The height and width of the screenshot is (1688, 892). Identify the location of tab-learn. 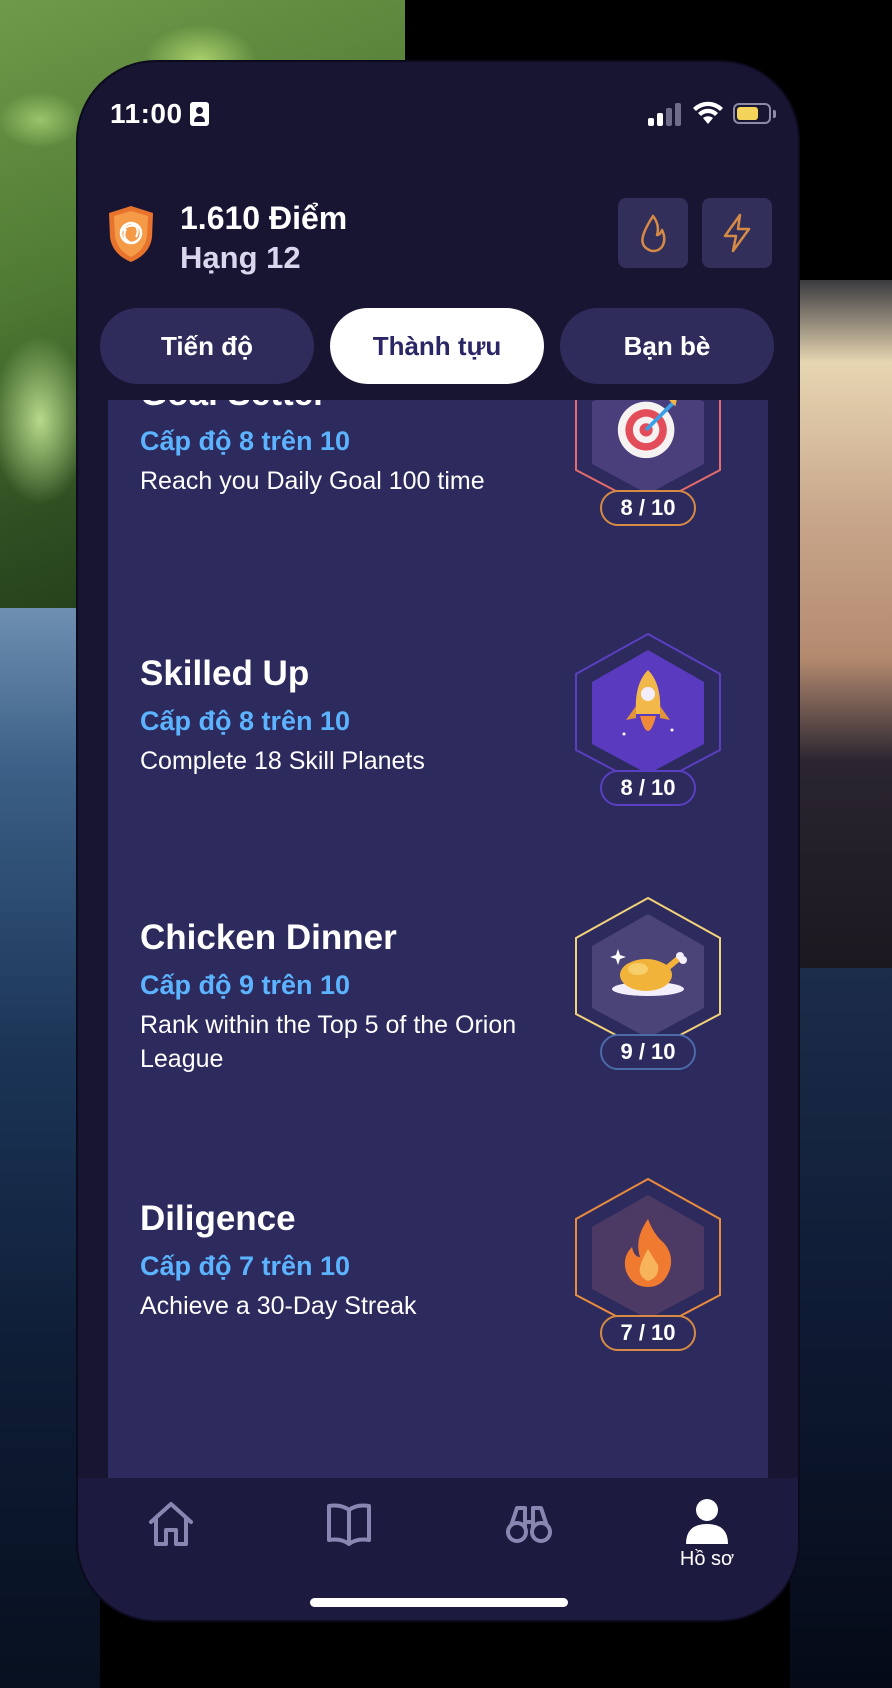
(349, 1543).